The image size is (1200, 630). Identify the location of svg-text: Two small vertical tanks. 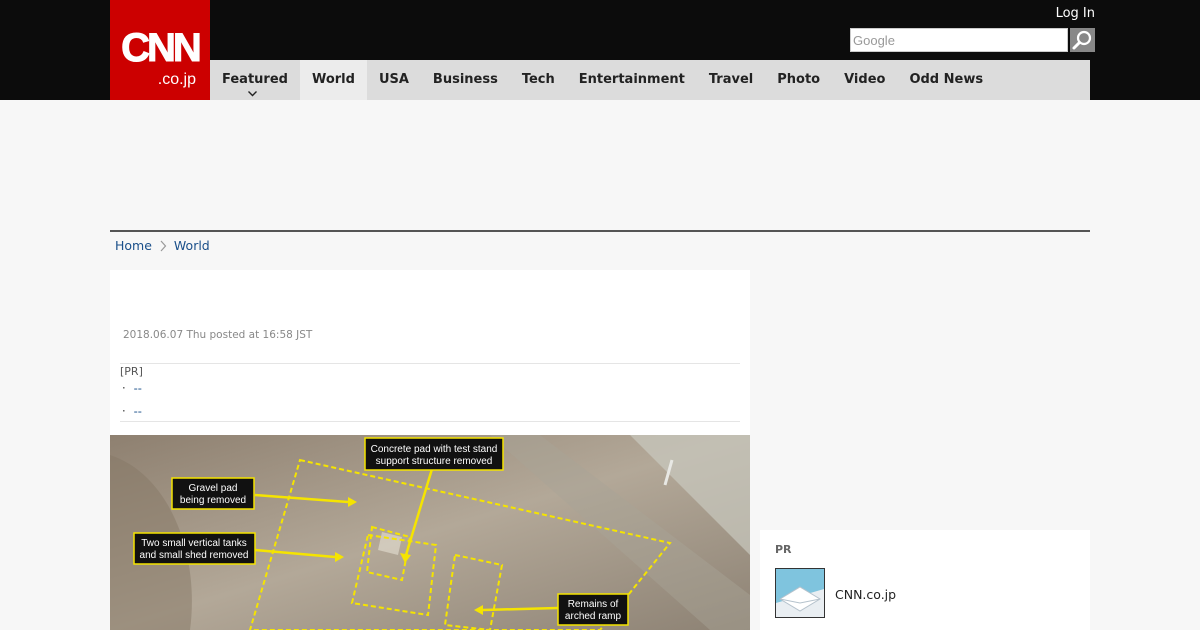
(194, 543).